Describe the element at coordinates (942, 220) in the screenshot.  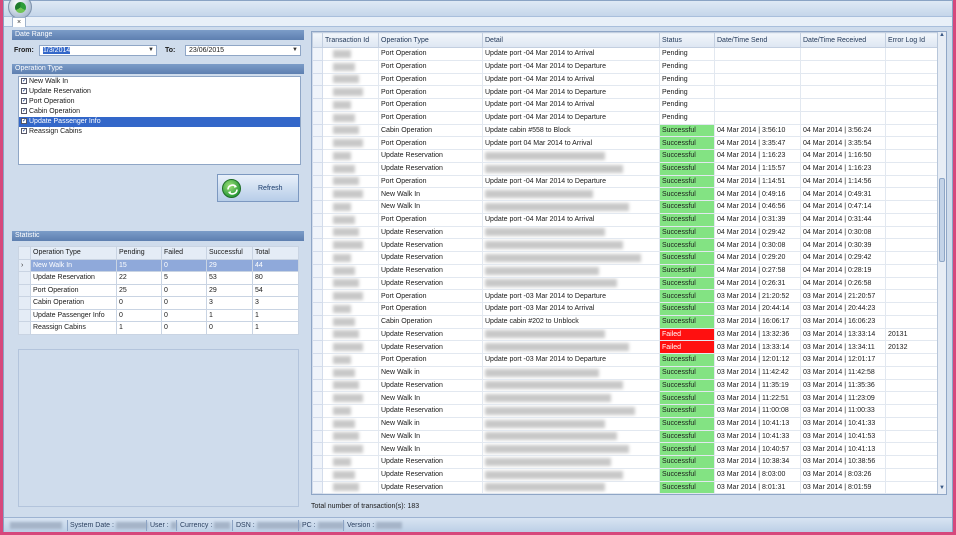
I see `scroll-thumb` at that location.